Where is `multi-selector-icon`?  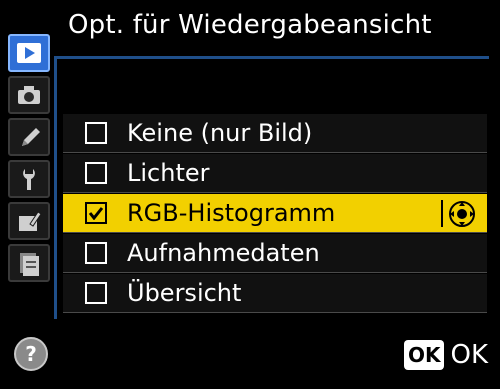 multi-selector-icon is located at coordinates (462, 214).